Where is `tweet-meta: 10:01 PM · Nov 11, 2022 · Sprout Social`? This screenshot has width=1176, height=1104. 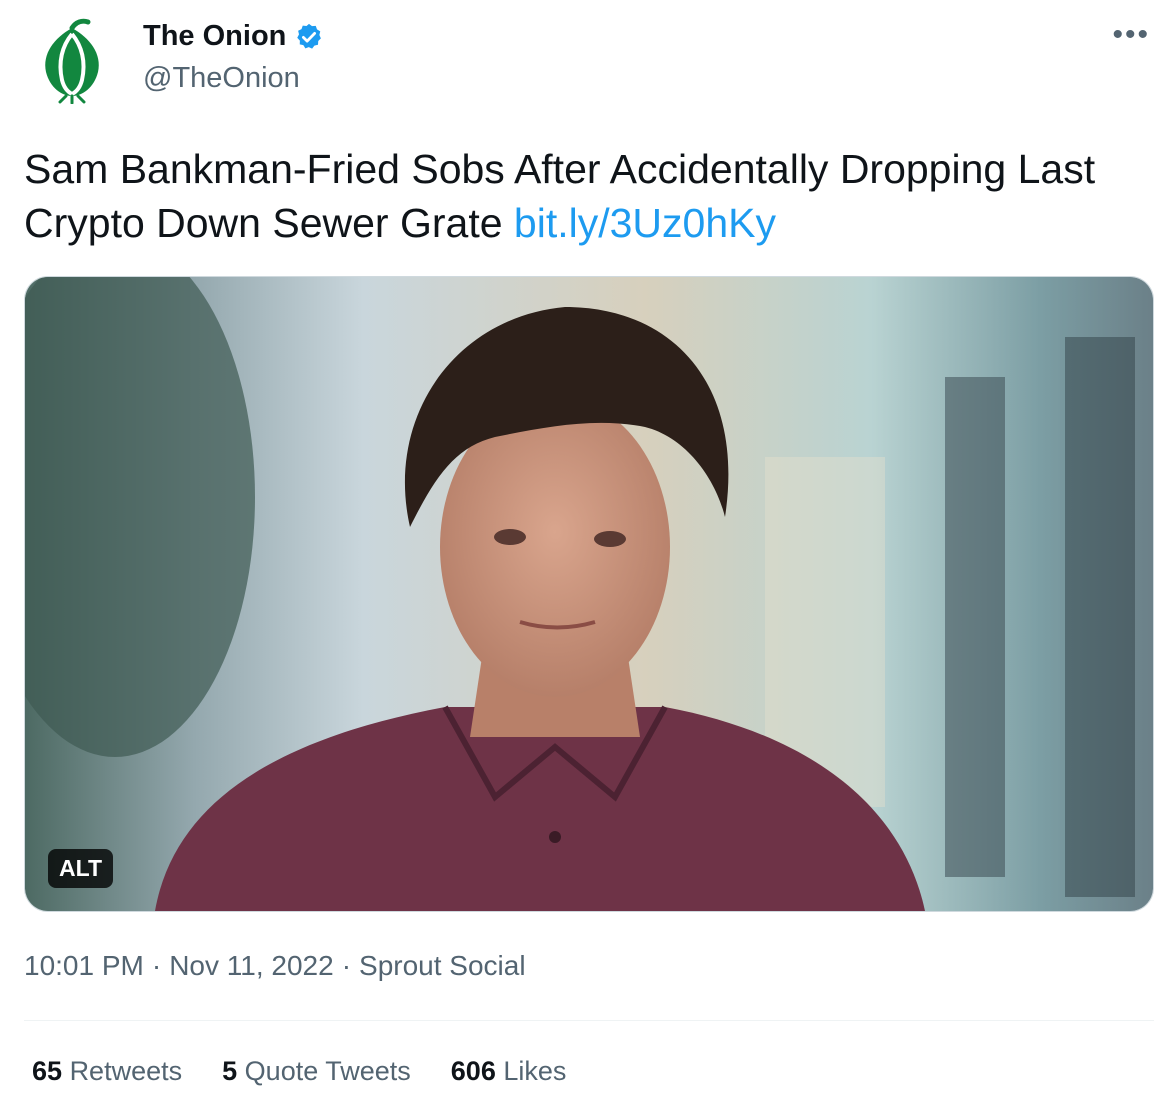 tweet-meta: 10:01 PM · Nov 11, 2022 · Sprout Social is located at coordinates (275, 966).